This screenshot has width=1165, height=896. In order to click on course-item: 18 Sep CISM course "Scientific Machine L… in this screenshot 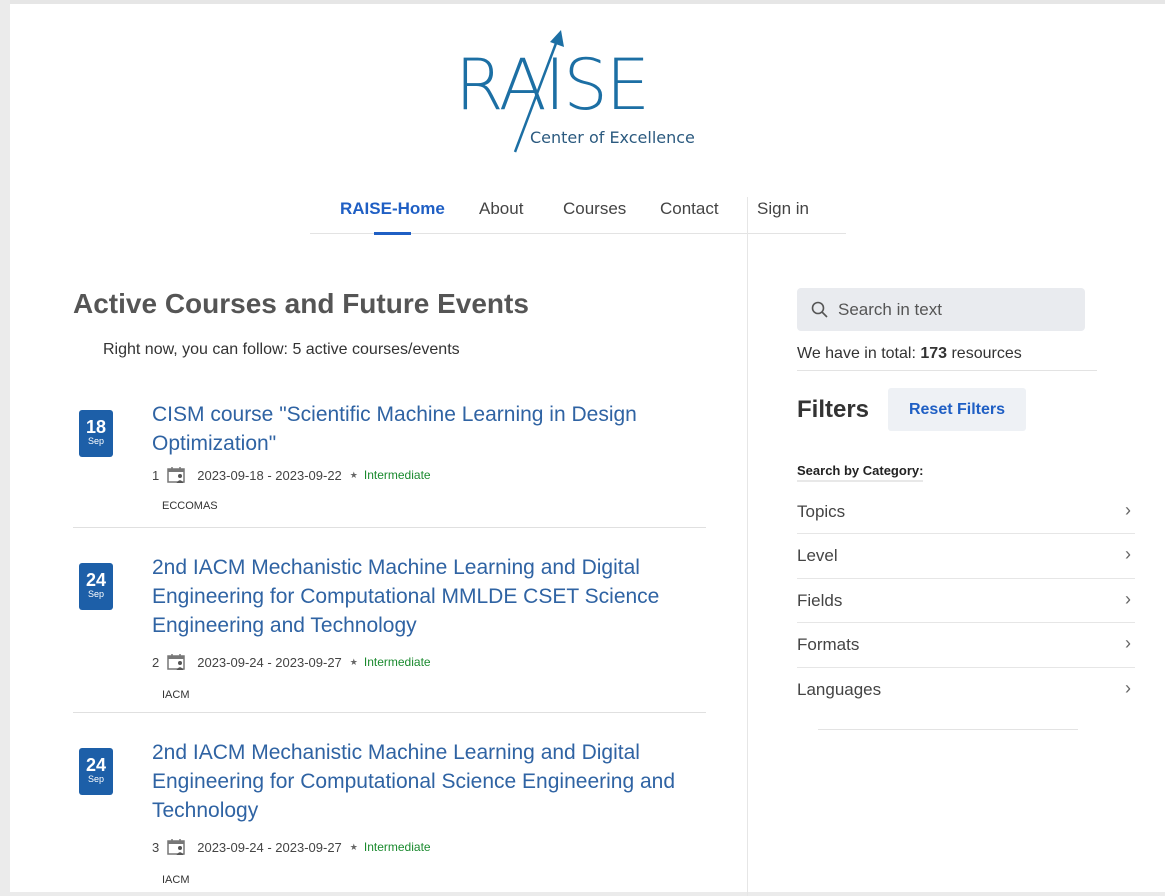, I will do `click(389, 460)`.